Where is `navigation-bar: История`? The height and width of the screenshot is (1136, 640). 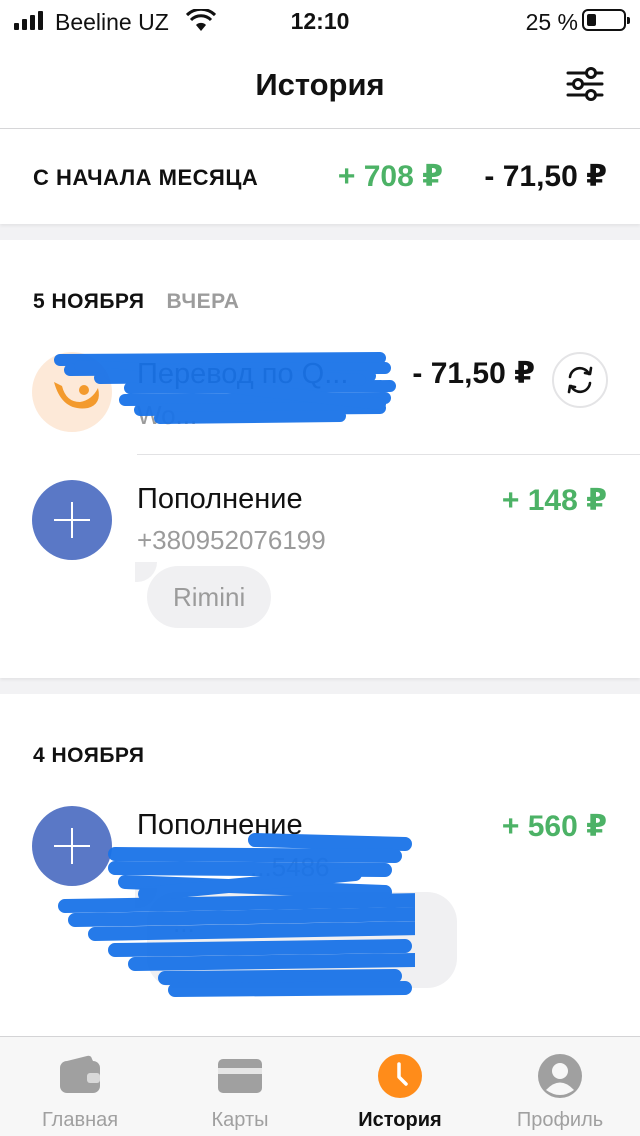 navigation-bar: История is located at coordinates (320, 85).